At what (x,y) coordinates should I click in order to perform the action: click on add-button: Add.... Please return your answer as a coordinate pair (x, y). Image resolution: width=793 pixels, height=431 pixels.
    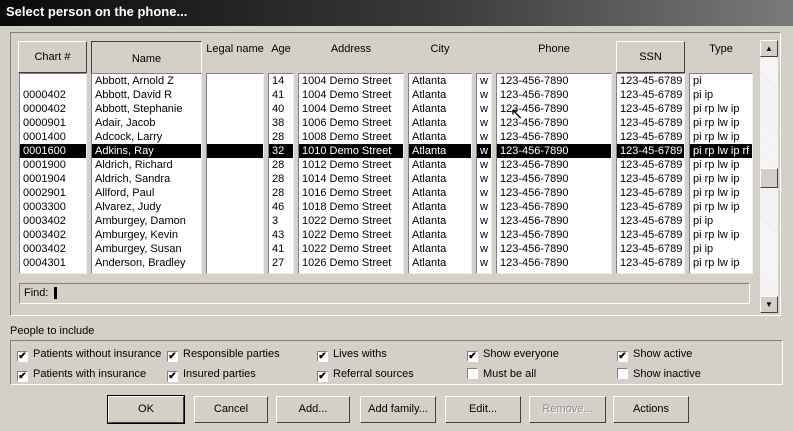
    Looking at the image, I should click on (313, 409).